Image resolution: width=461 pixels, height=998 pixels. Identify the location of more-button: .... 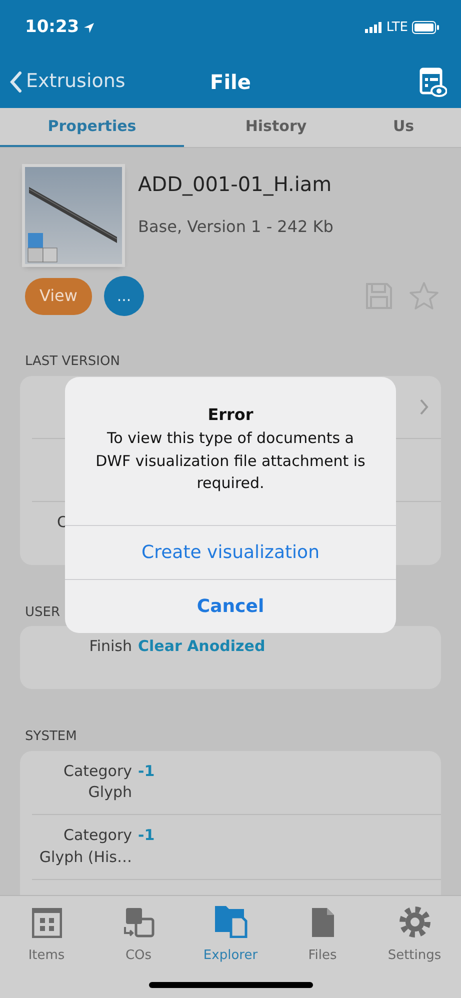
(124, 296).